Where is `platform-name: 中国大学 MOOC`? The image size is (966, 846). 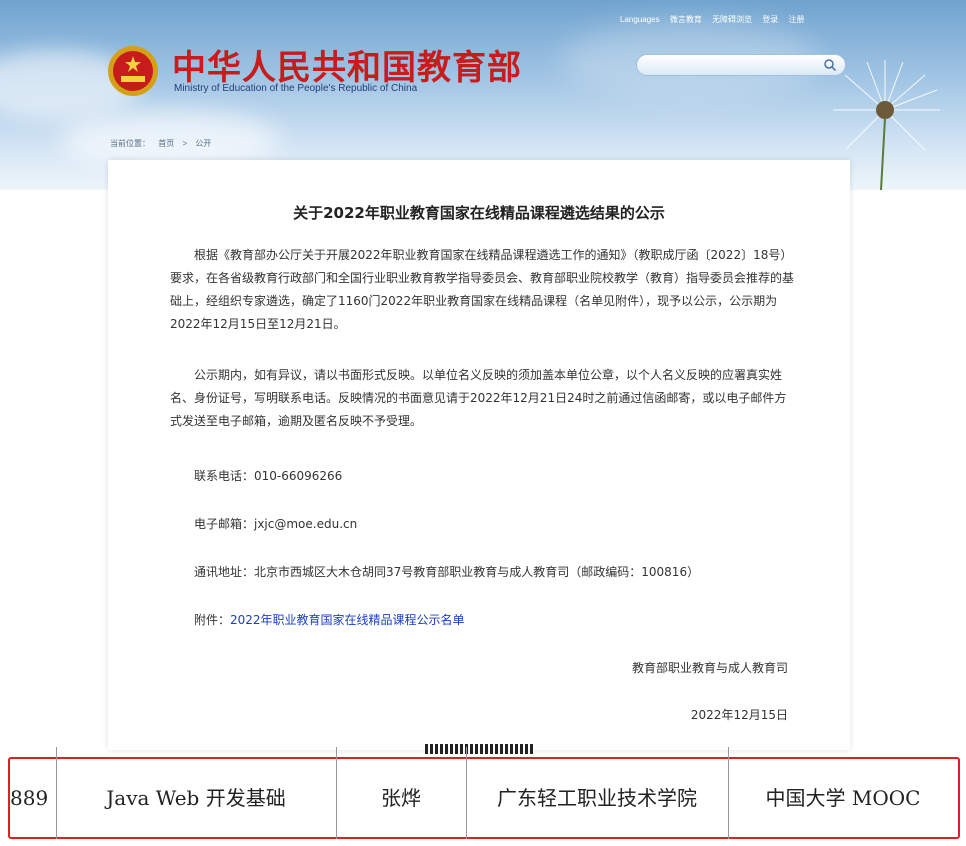 platform-name: 中国大学 MOOC is located at coordinates (843, 798).